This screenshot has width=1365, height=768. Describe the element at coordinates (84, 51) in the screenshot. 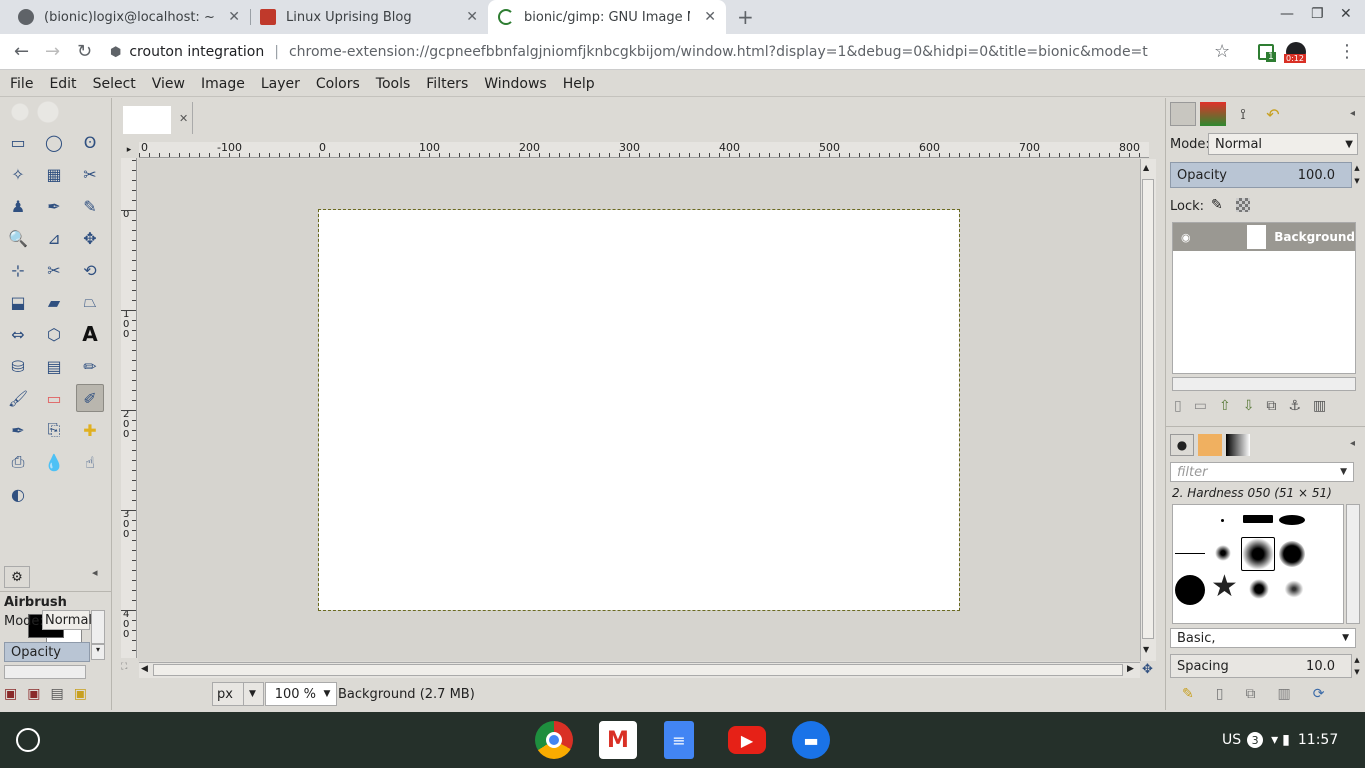

I see `reload-button: ↻` at that location.